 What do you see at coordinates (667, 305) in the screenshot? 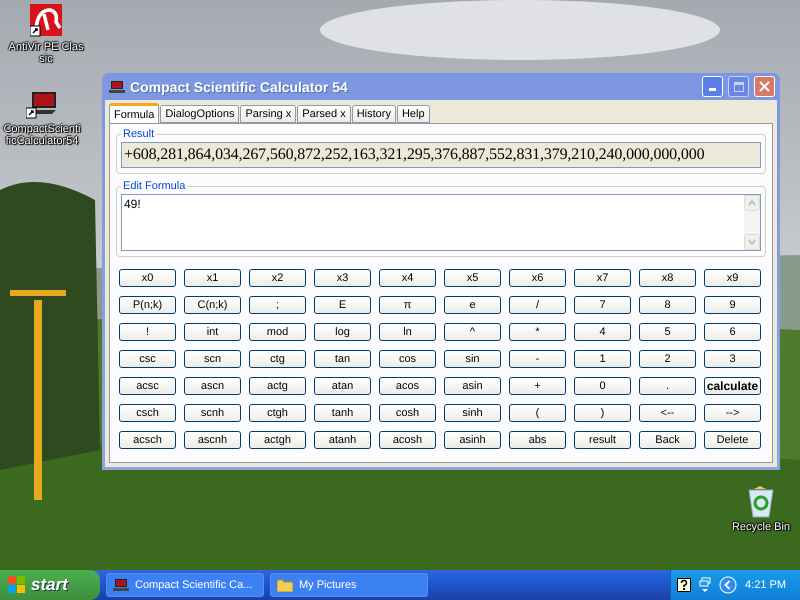
I see `keypad-button: 8` at bounding box center [667, 305].